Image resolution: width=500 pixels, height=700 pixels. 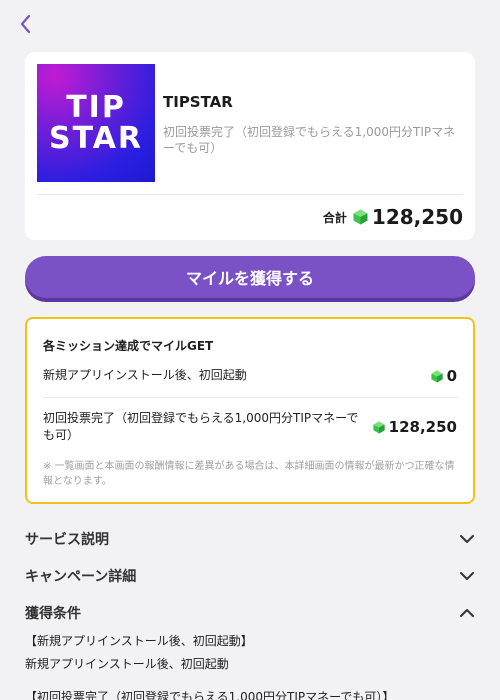 What do you see at coordinates (201, 426) in the screenshot?
I see `mission-label: 初回投票完了（初回登録でもらえる1,000円分TIPマネーでも可）` at bounding box center [201, 426].